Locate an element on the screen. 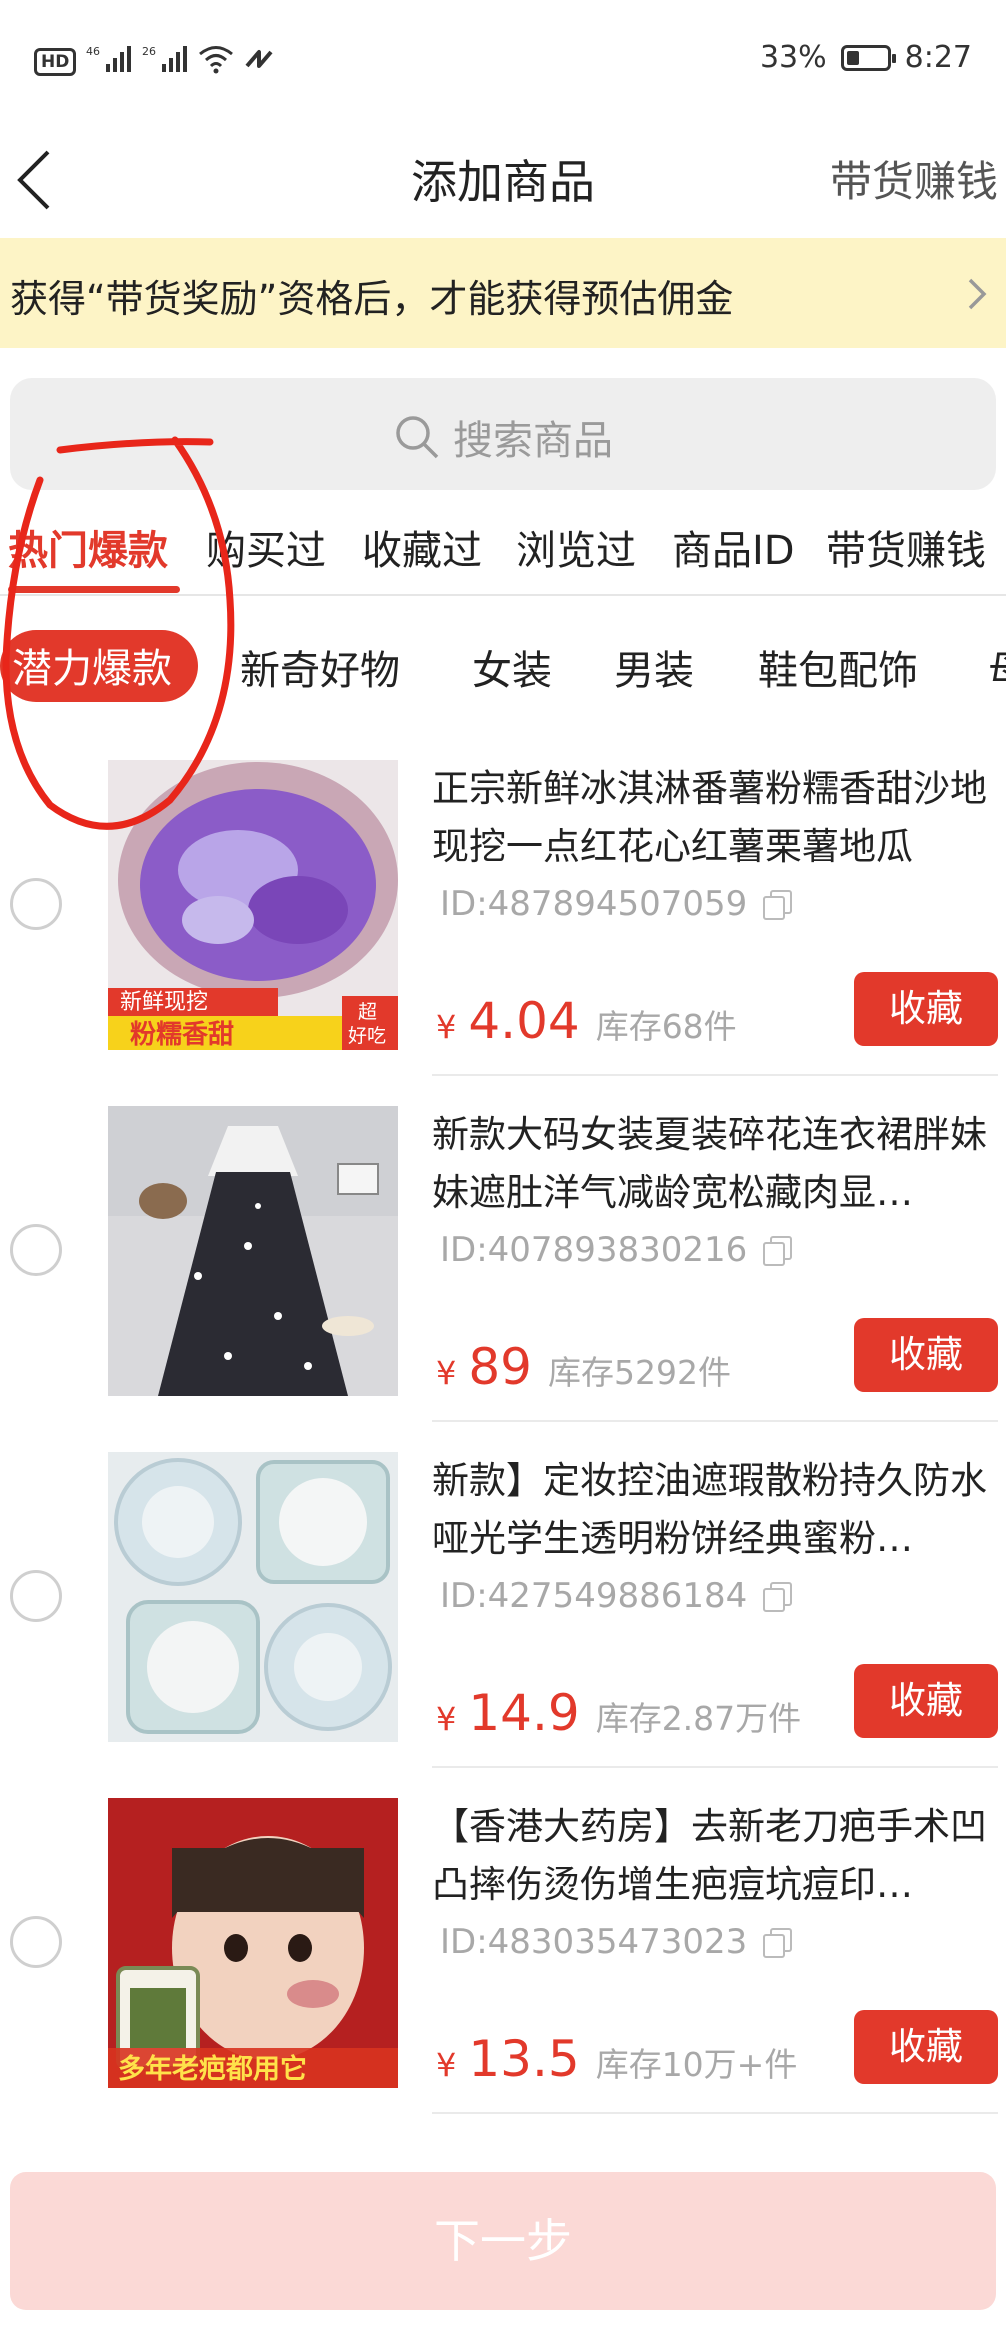 The image size is (1006, 2340). price-row: ¥ 13.5 库存10万+件 is located at coordinates (617, 2059).